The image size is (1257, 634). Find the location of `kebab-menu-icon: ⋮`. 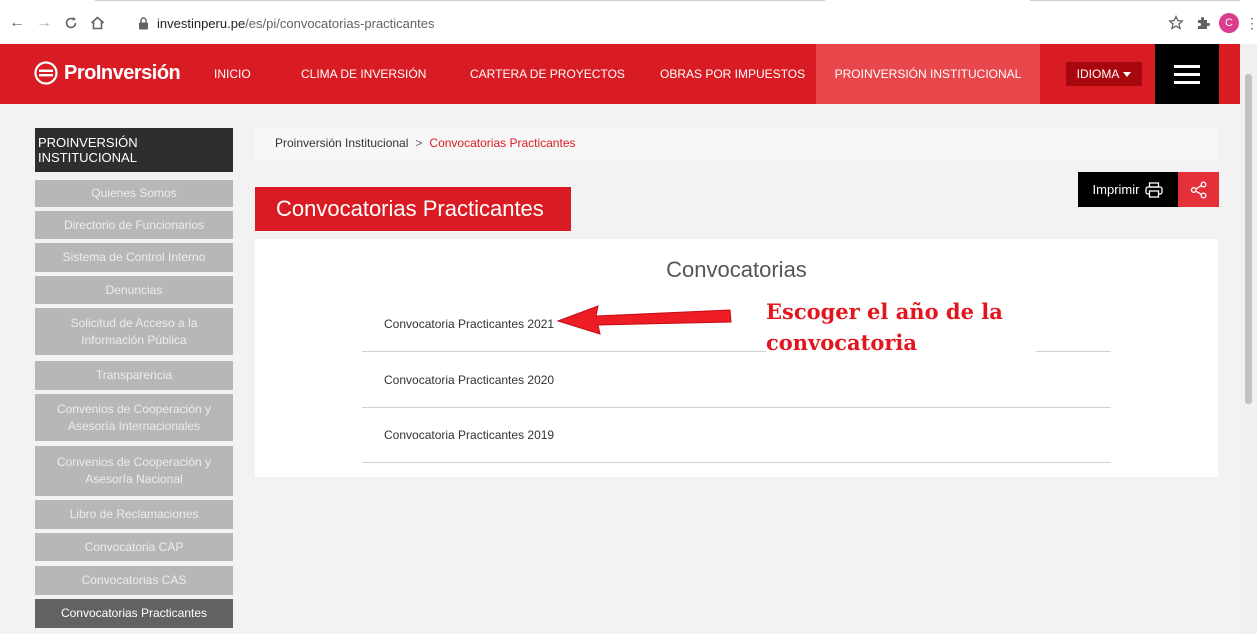

kebab-menu-icon: ⋮ is located at coordinates (1251, 23).